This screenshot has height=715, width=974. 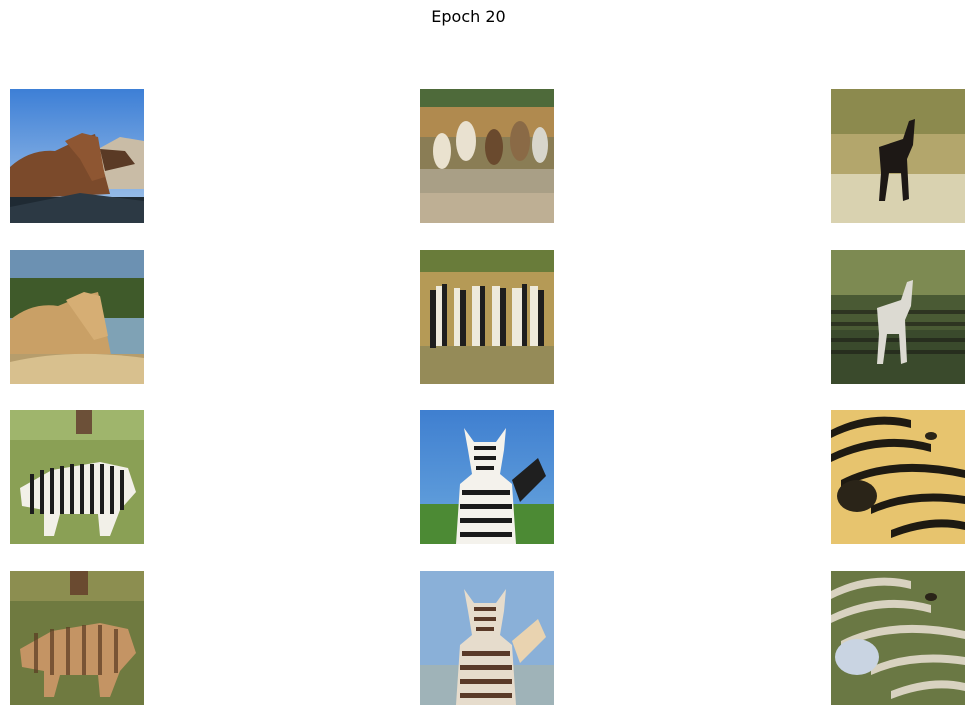 I want to click on white-horse-translated-image, so click(x=898, y=317).